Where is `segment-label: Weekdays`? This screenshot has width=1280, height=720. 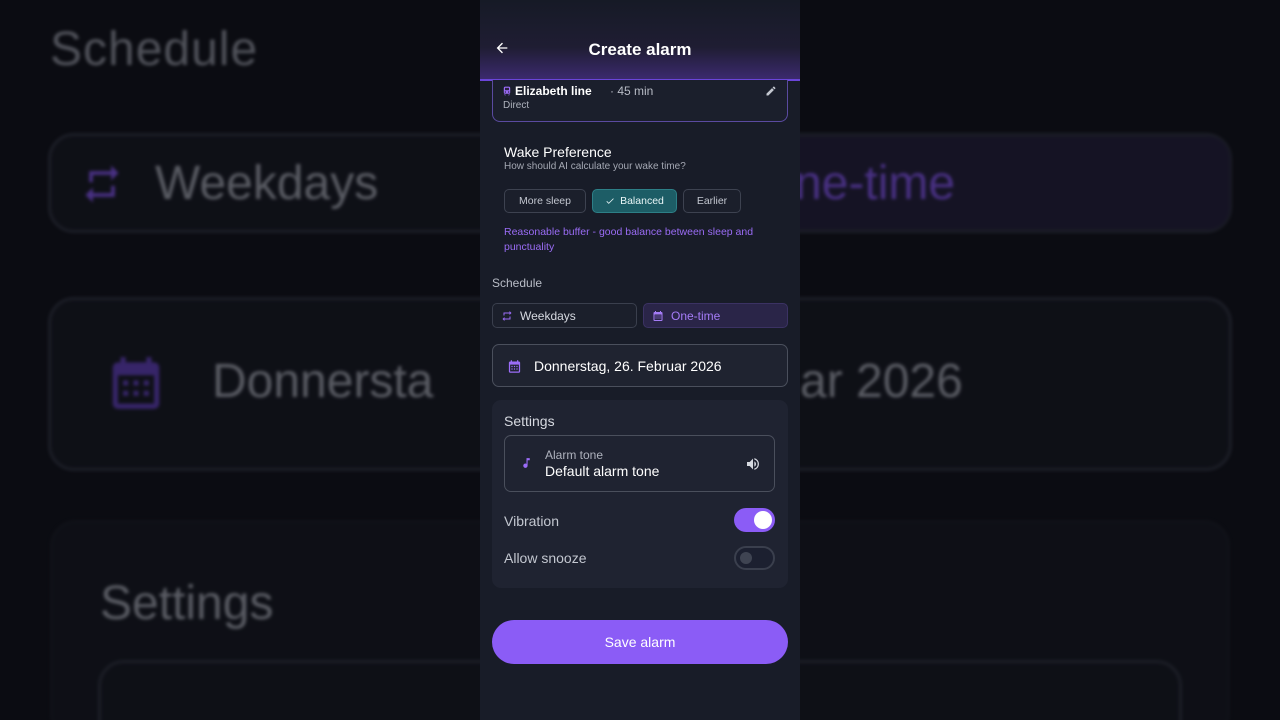 segment-label: Weekdays is located at coordinates (548, 315).